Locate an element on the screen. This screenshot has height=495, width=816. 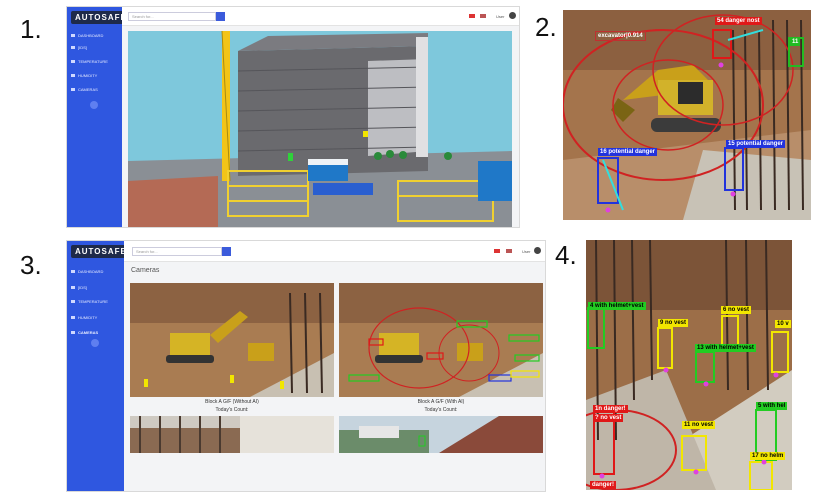
todays-count-without-ai: Today's Count: is located at coordinates (232, 410).